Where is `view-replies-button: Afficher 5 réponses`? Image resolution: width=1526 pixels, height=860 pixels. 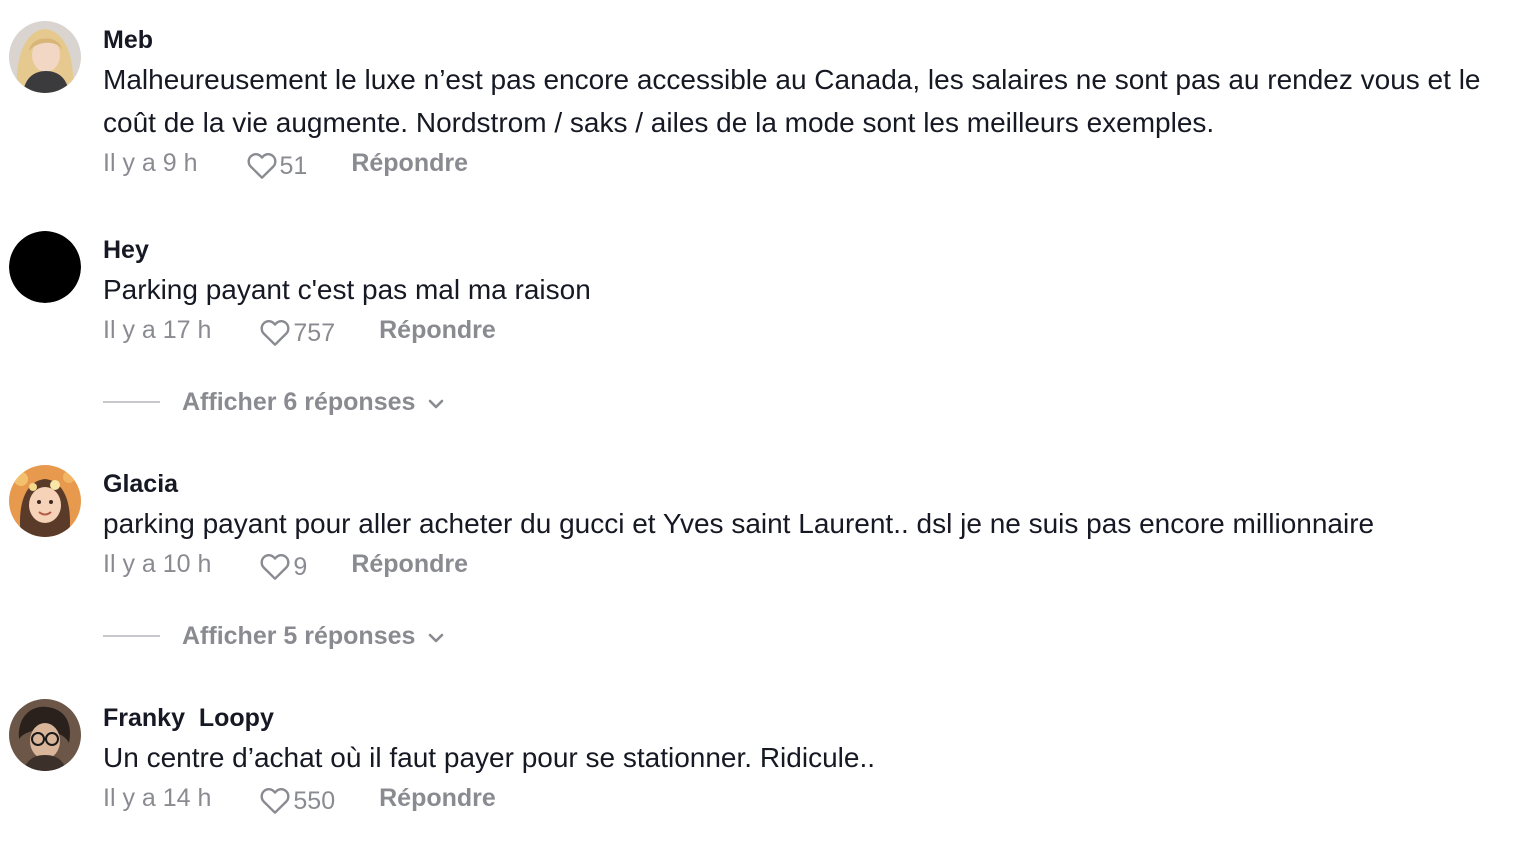
view-replies-button: Afficher 5 réponses is located at coordinates (274, 636).